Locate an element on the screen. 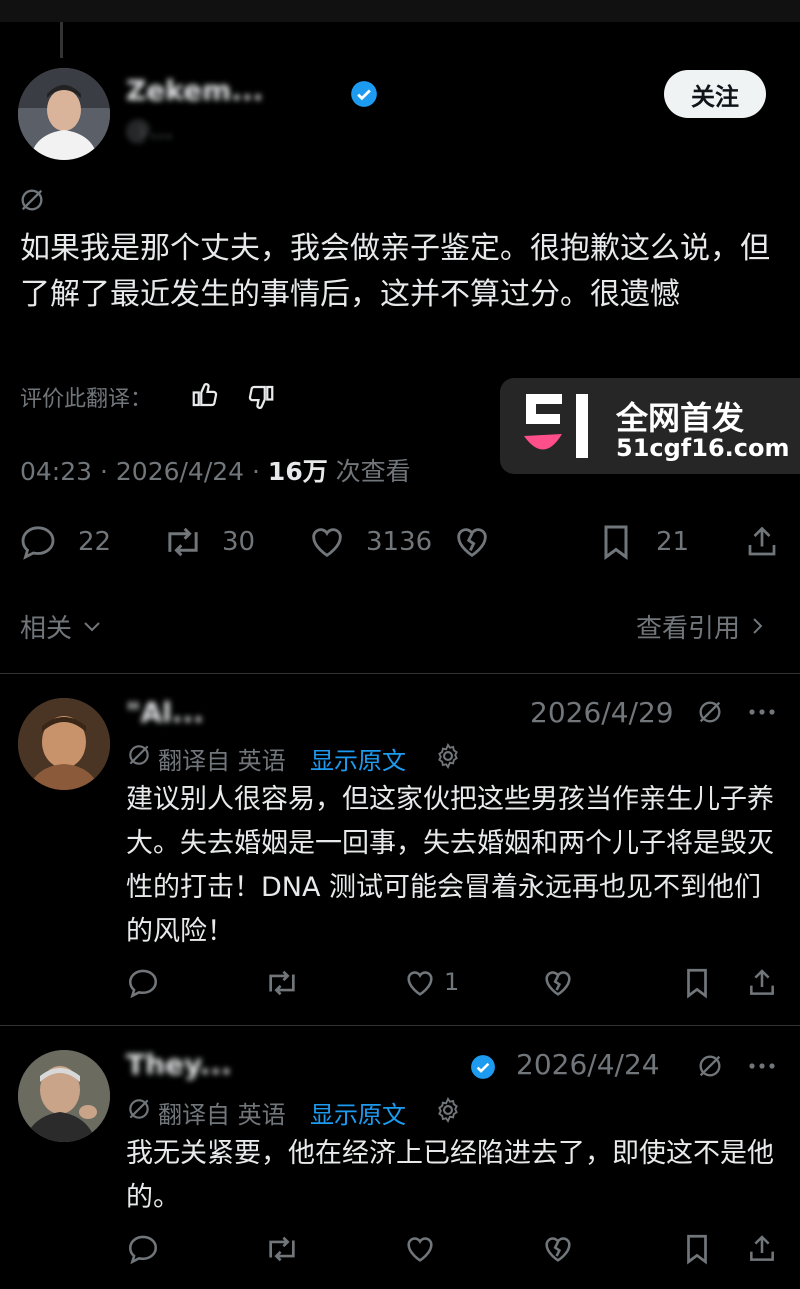 The width and height of the screenshot is (800, 1289). related-toggle: 相关 is located at coordinates (62, 626).